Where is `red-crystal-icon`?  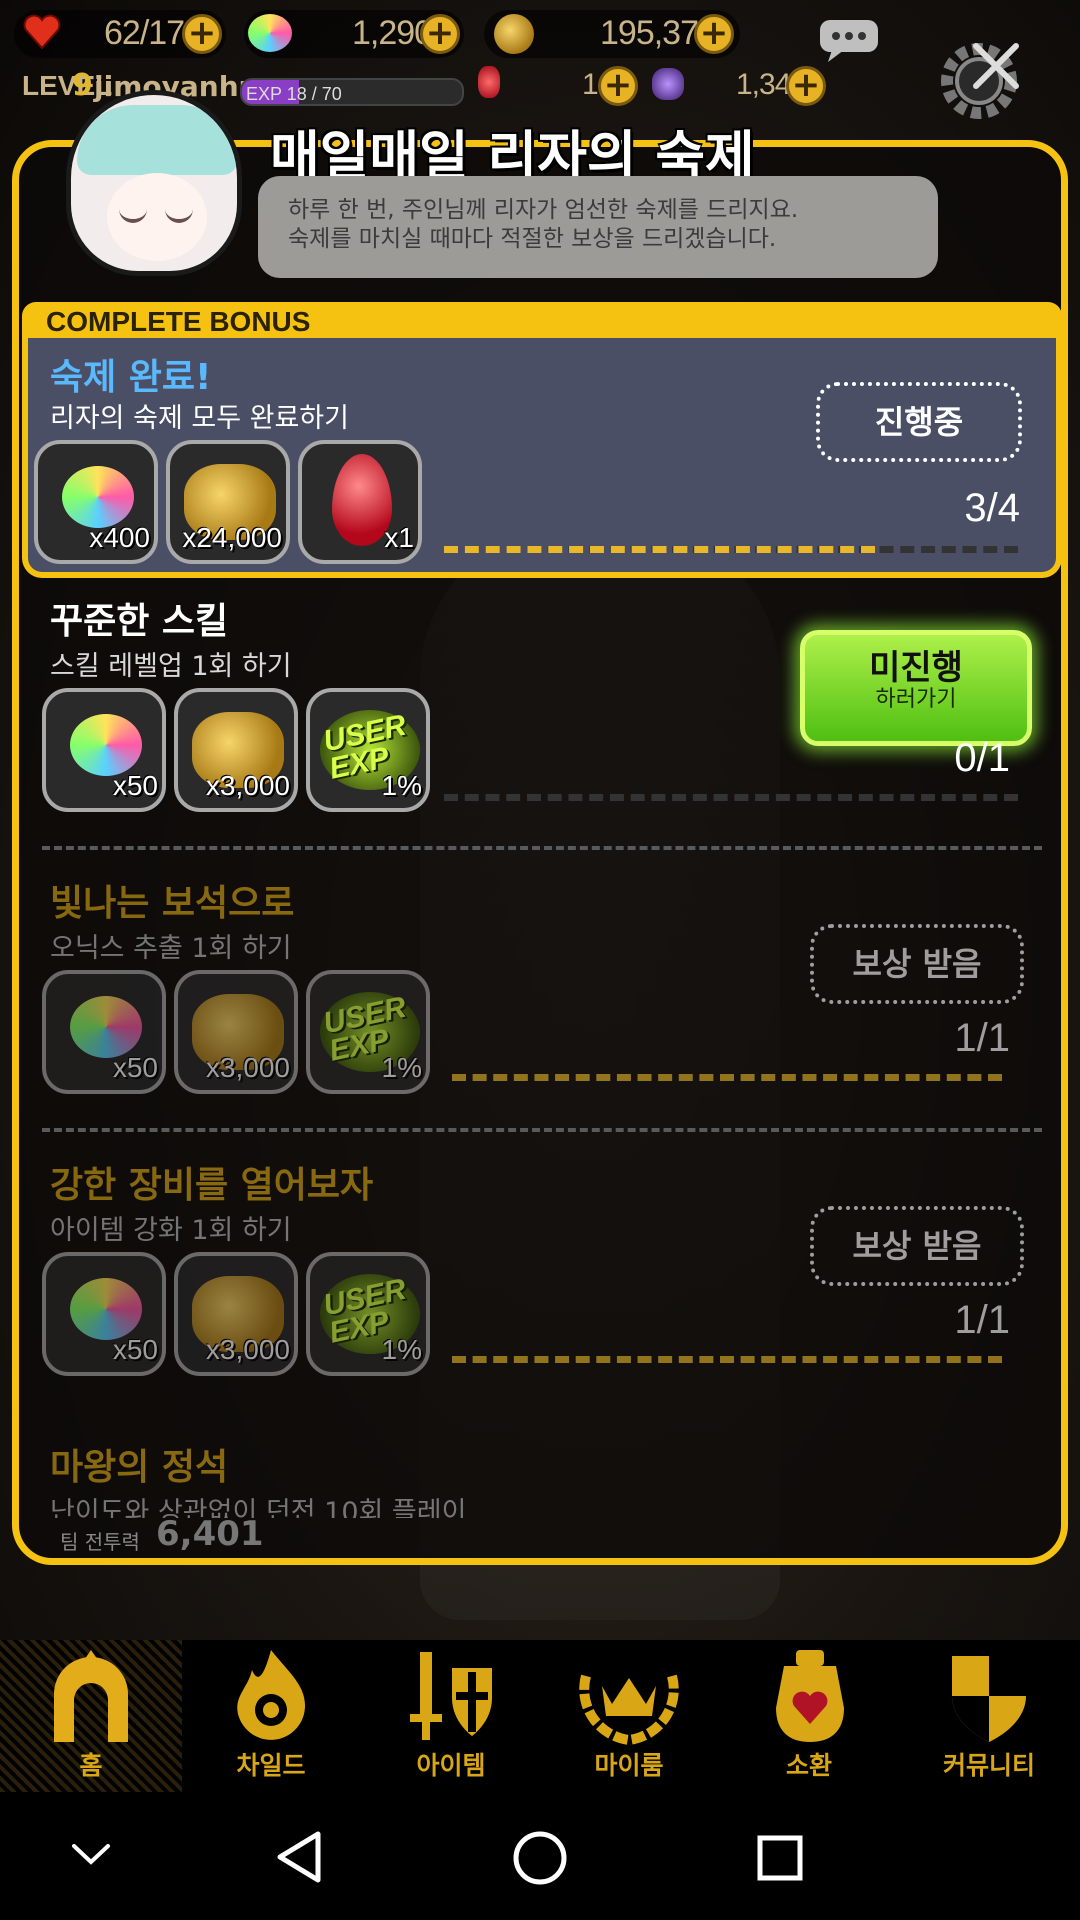 red-crystal-icon is located at coordinates (362, 500).